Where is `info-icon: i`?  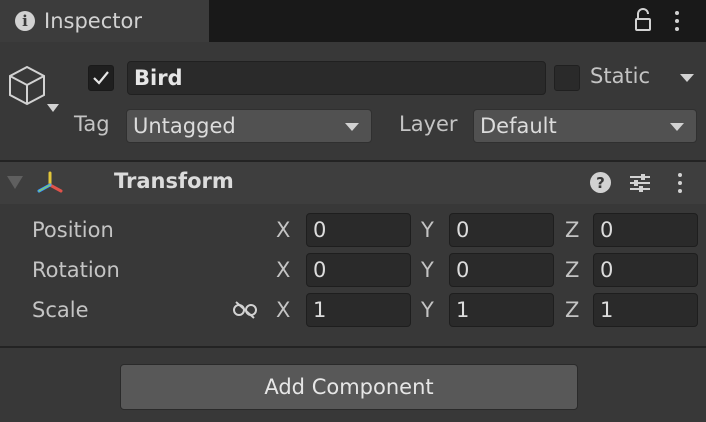 info-icon: i is located at coordinates (25, 21).